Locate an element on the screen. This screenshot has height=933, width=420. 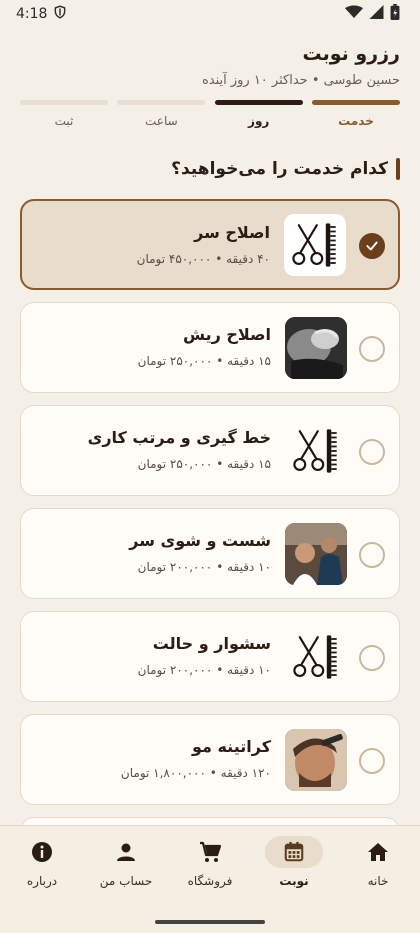
booking-stepper: خدمت روز ساعت ثبت is located at coordinates (210, 115).